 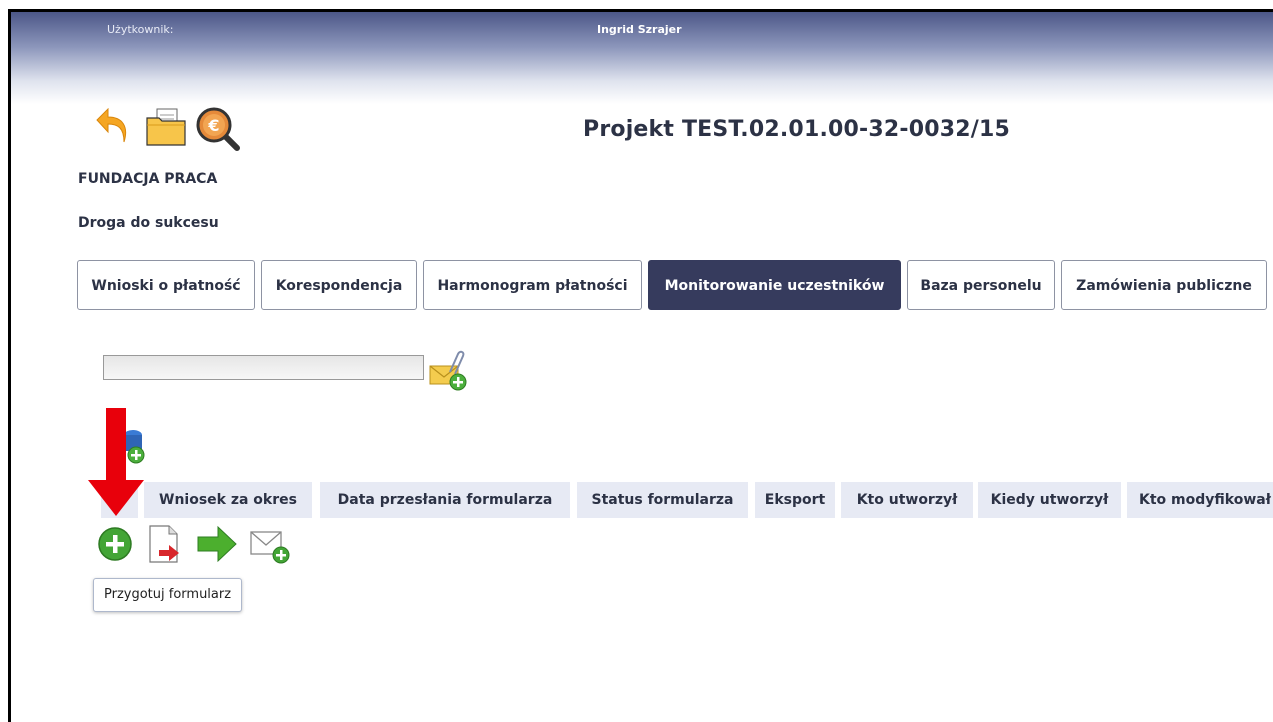 I want to click on project-name: Droga do sukcesu, so click(x=148, y=223).